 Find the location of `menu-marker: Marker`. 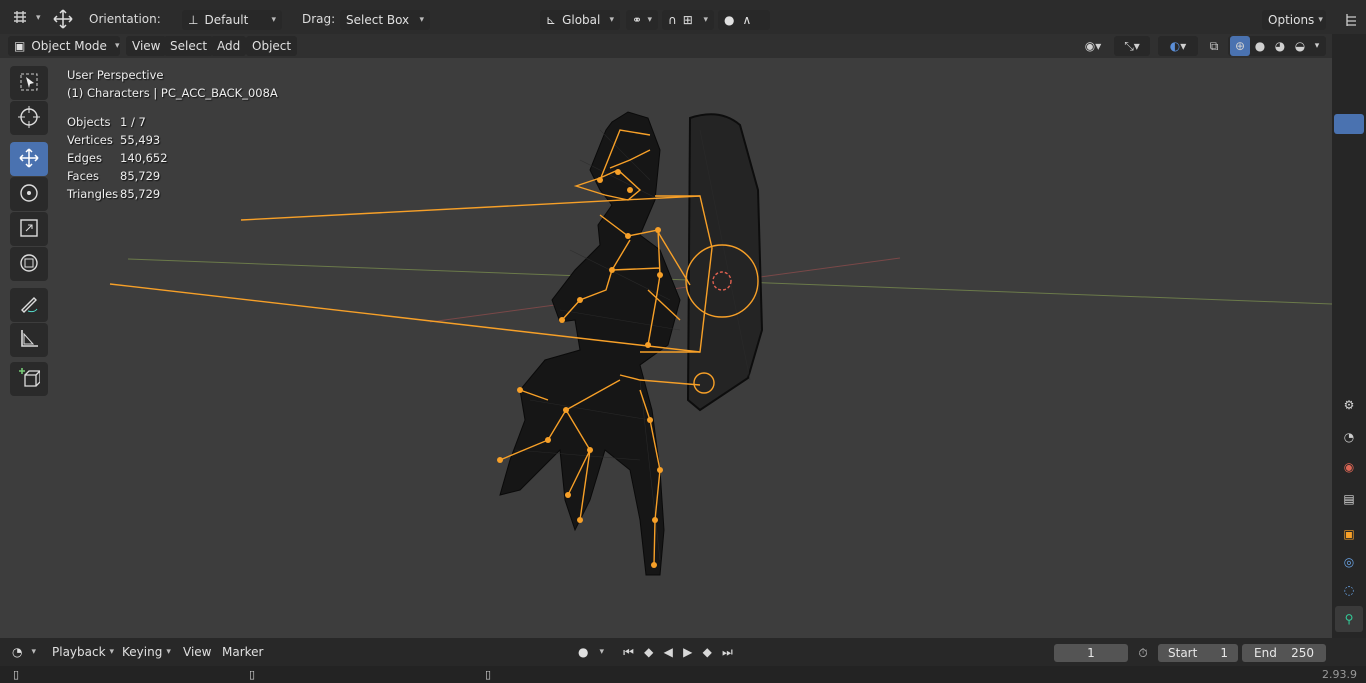

menu-marker: Marker is located at coordinates (242, 652).